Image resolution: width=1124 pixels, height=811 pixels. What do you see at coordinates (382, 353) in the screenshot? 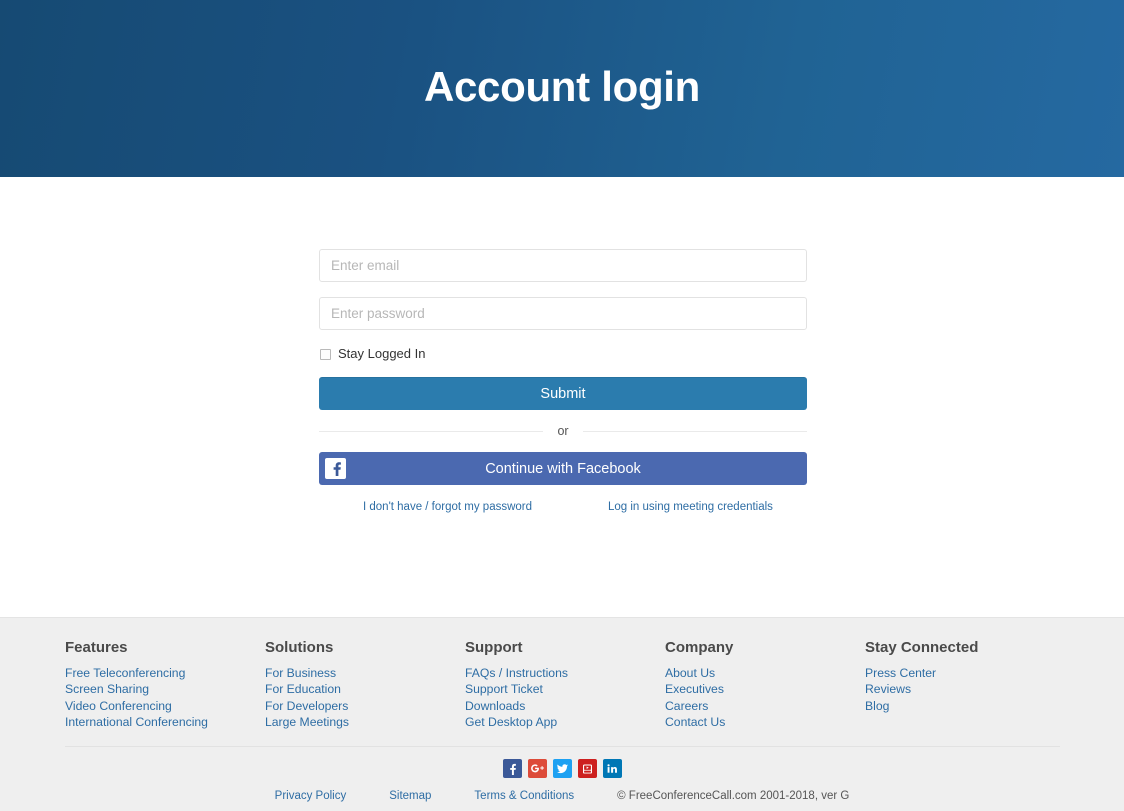
I see `stay-logged-in-label: Stay Logged In` at bounding box center [382, 353].